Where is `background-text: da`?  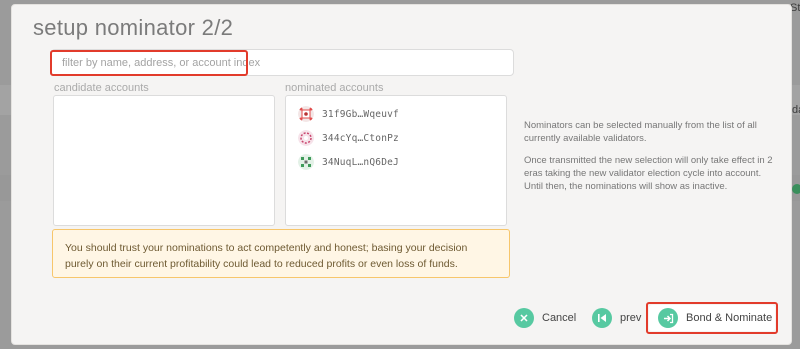
background-text: da is located at coordinates (796, 110).